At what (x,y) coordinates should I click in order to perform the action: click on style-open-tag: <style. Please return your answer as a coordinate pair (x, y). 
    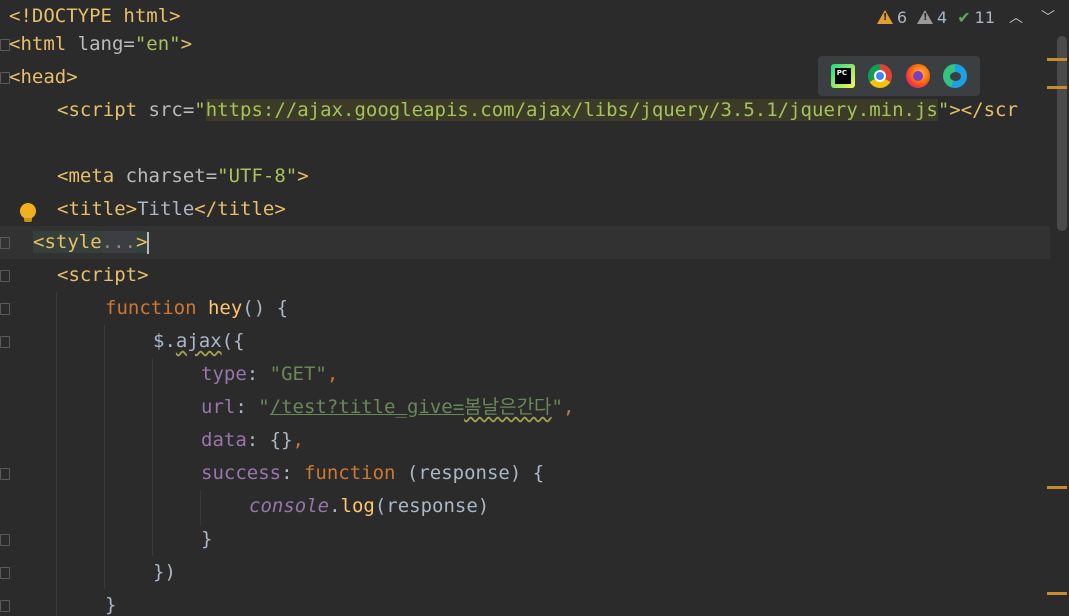
    Looking at the image, I should click on (67, 242).